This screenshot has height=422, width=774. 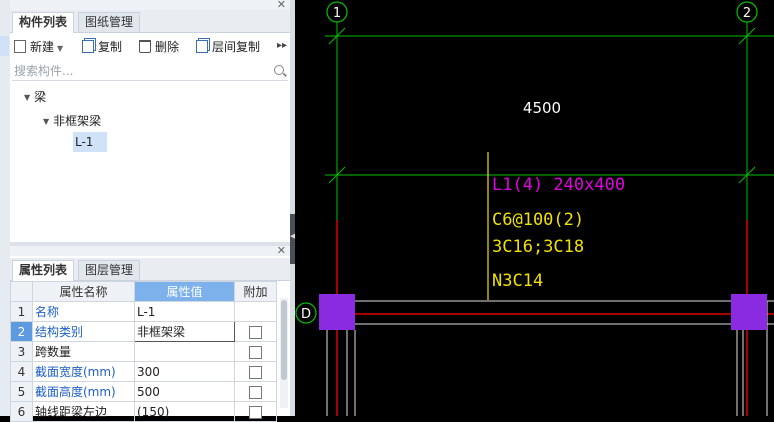 What do you see at coordinates (184, 411) in the screenshot?
I see `property-value: (150)` at bounding box center [184, 411].